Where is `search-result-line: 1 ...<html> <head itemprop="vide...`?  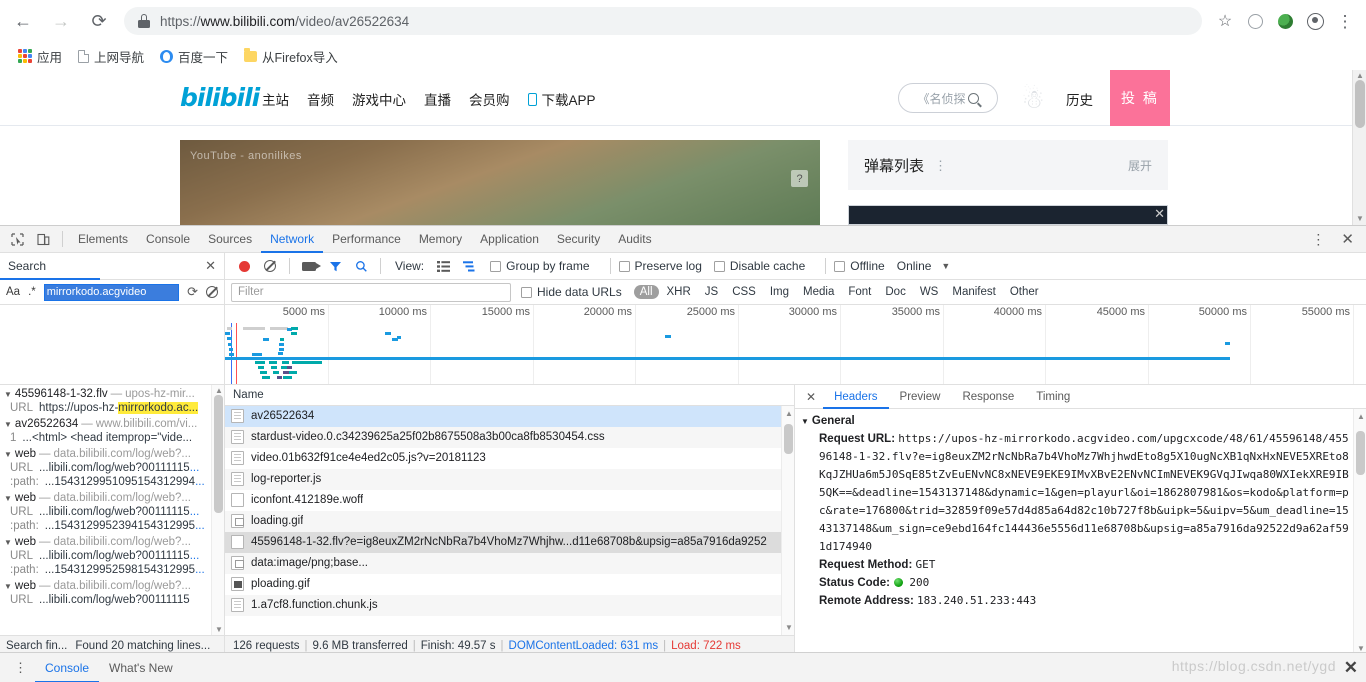
search-result-line: 1 ...<html> <head itemprop="vide... is located at coordinates (112, 438).